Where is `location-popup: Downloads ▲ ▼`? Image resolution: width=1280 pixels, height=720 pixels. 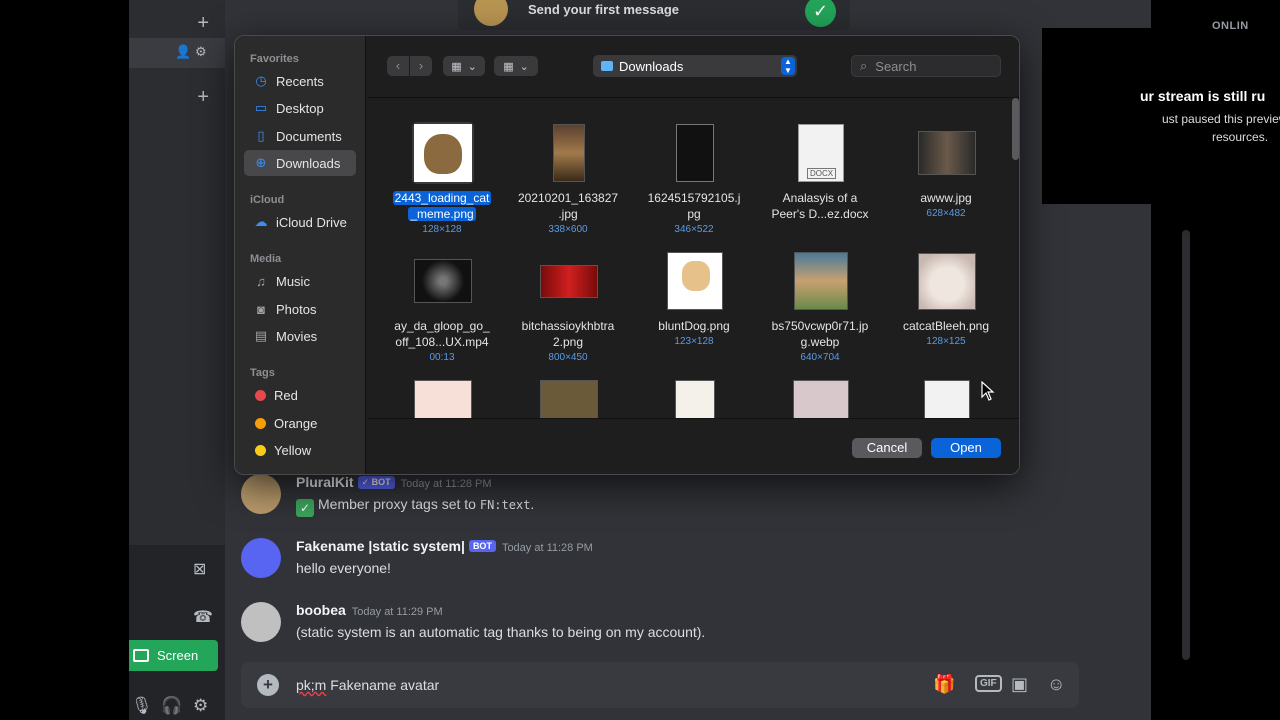 location-popup: Downloads ▲ ▼ is located at coordinates (695, 66).